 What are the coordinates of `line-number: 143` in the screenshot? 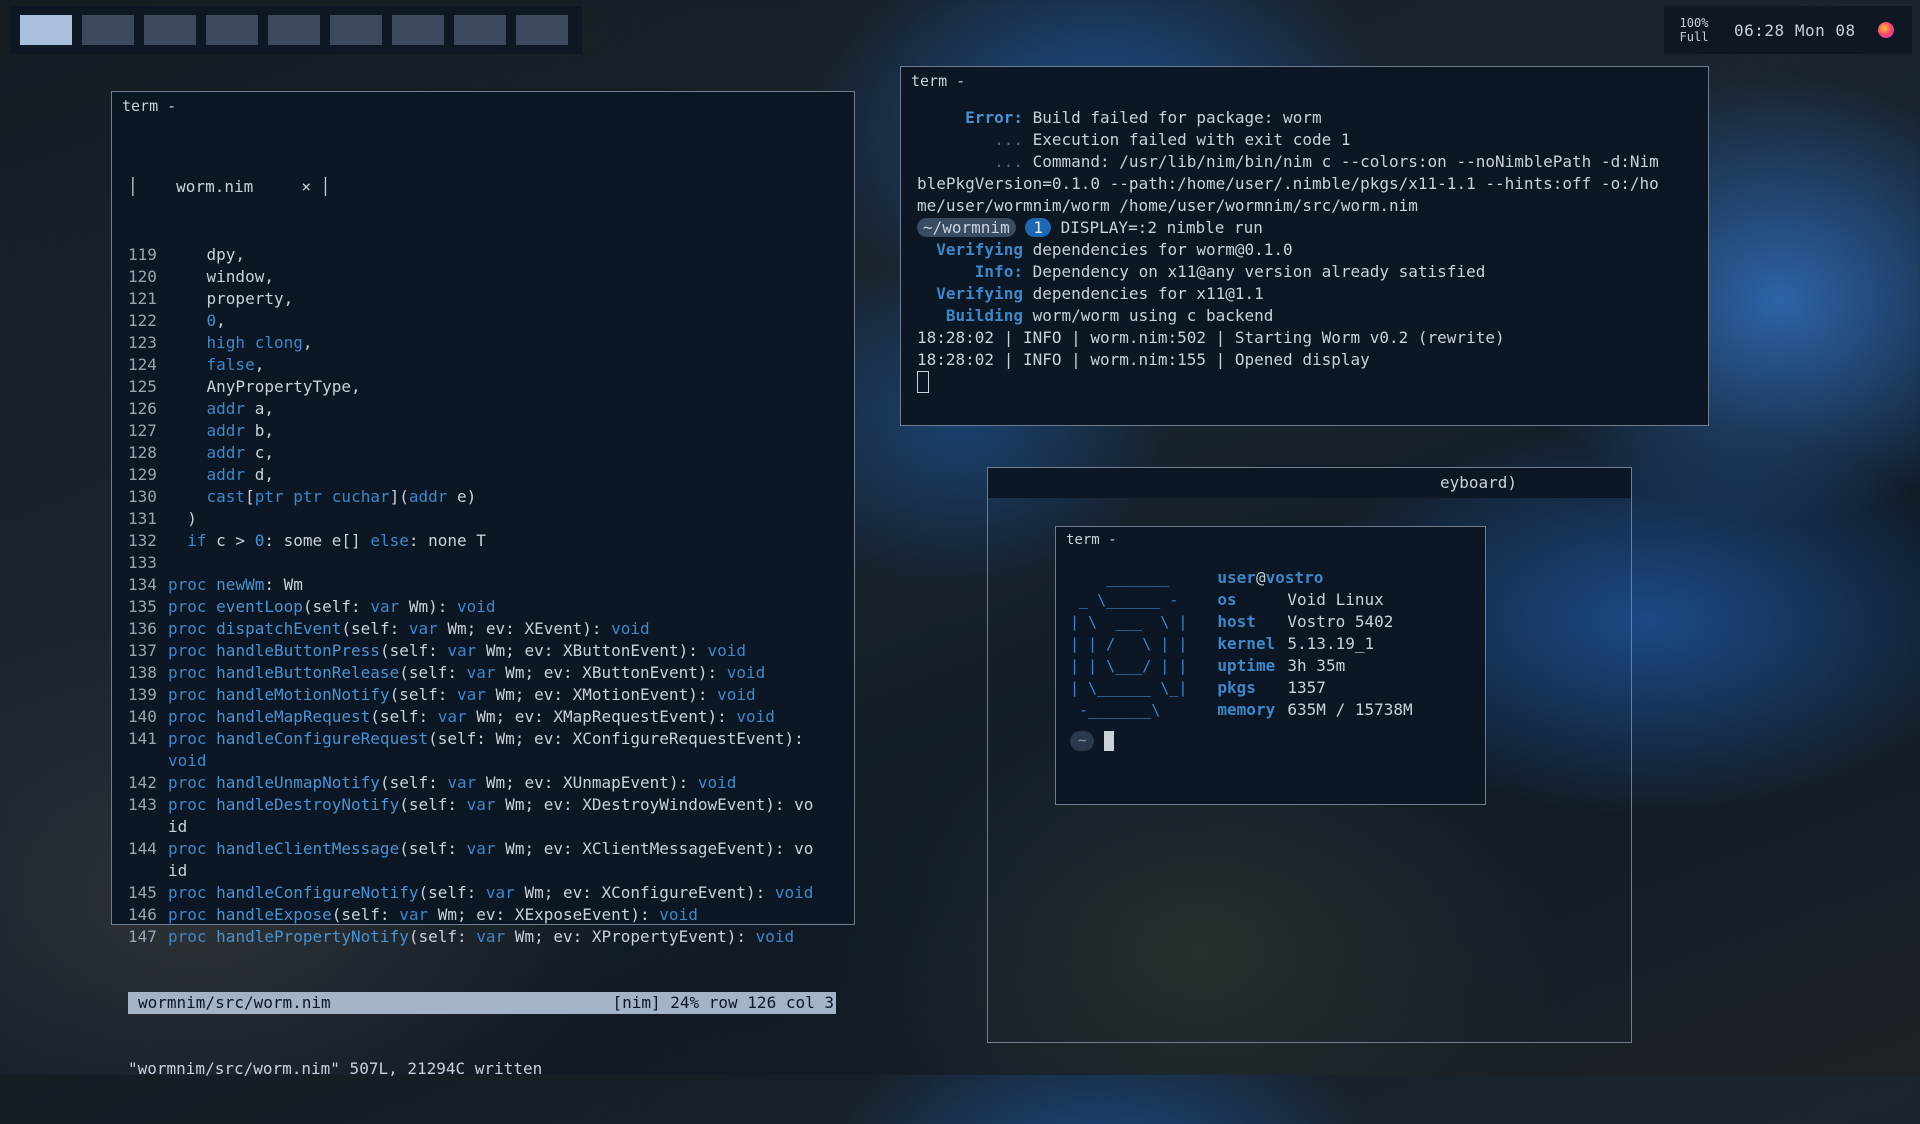 It's located at (142, 804).